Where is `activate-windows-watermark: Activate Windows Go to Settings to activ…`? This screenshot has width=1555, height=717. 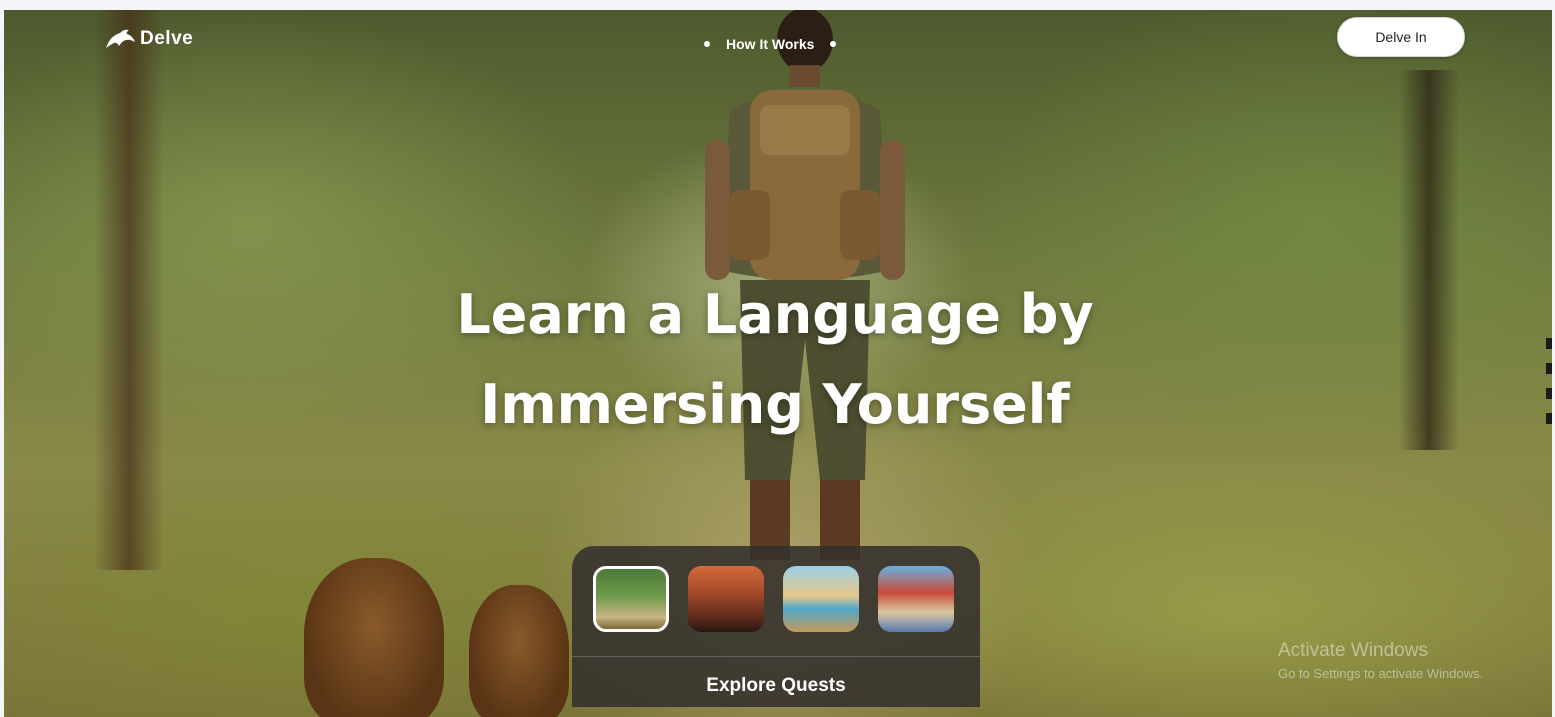 activate-windows-watermark: Activate Windows Go to Settings to activ… is located at coordinates (1380, 660).